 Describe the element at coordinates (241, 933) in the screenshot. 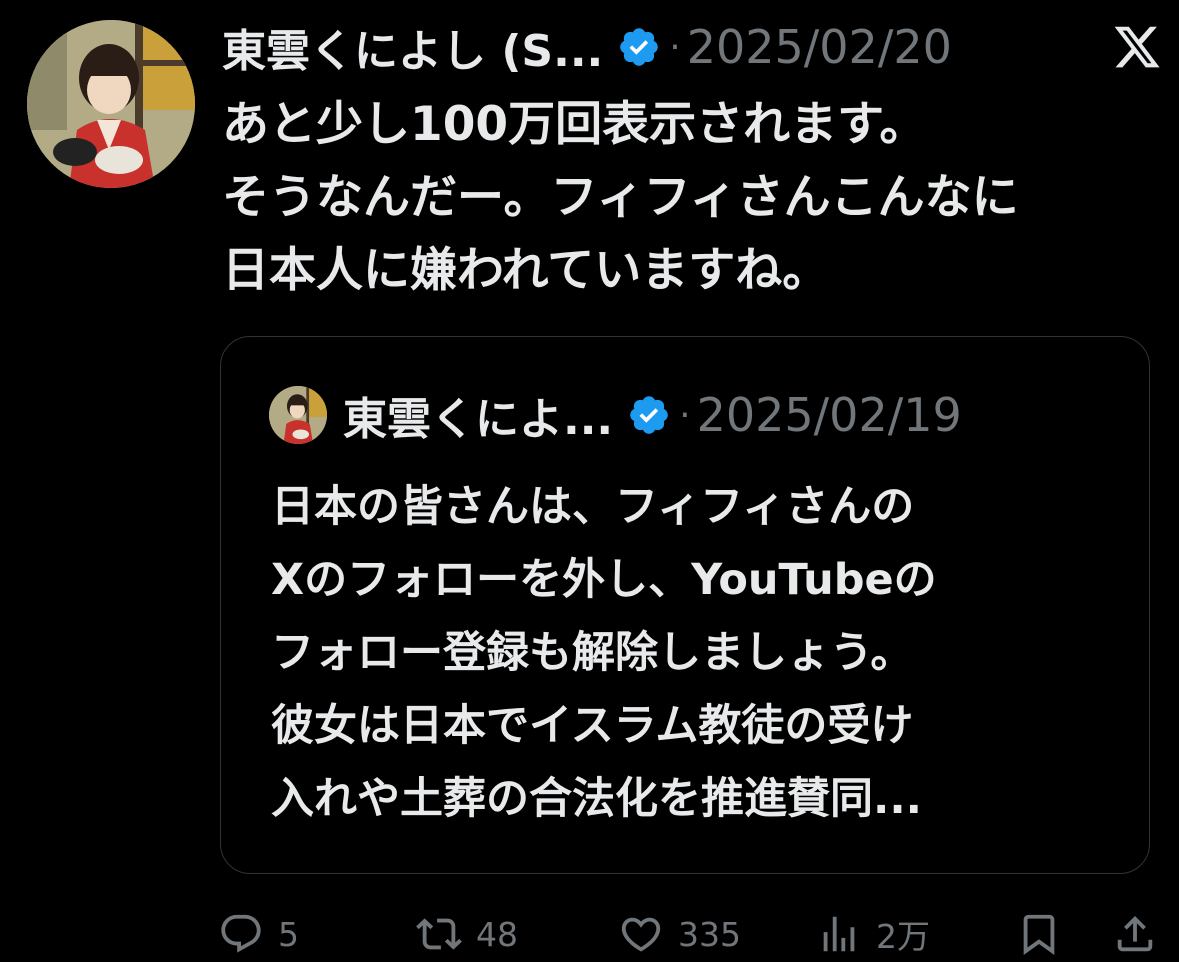

I see `reply-icon` at that location.